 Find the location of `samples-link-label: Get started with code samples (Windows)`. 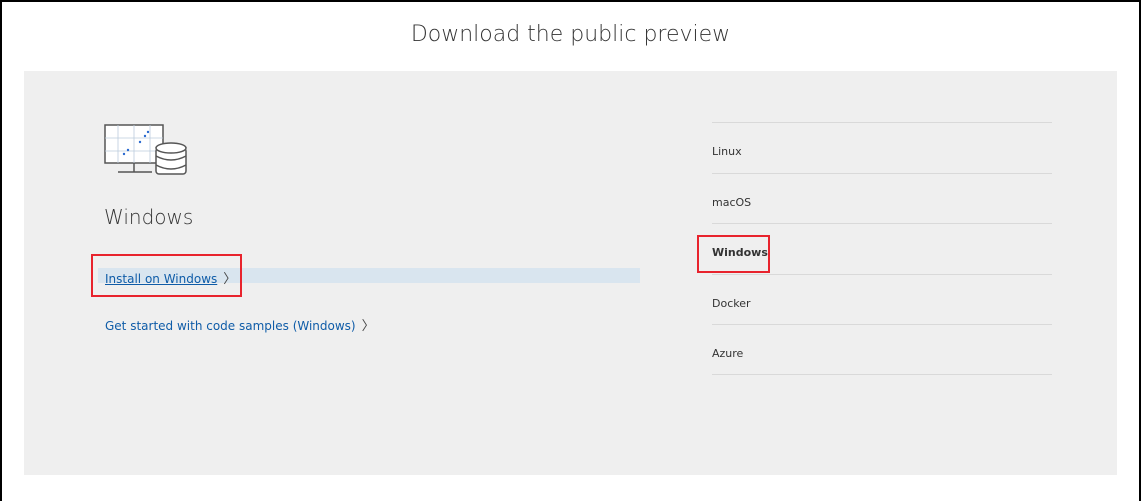

samples-link-label: Get started with code samples (Windows) is located at coordinates (230, 326).